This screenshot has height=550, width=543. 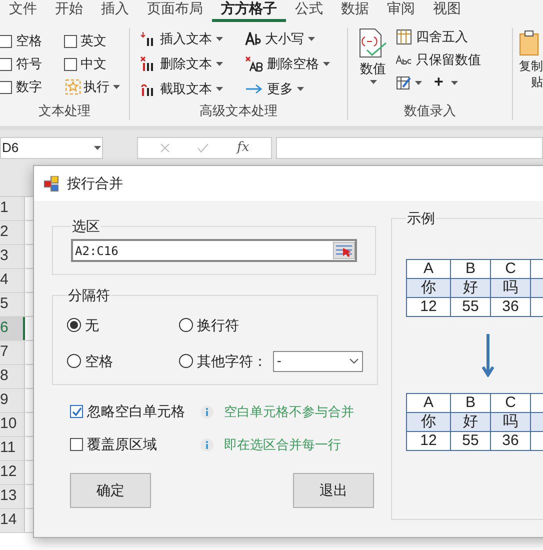 I want to click on ribbon-tab: 插入, so click(x=115, y=11).